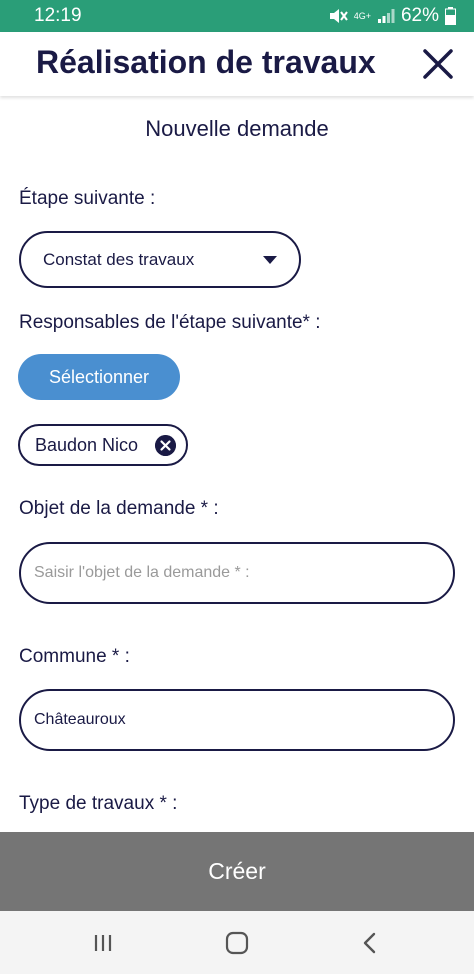 This screenshot has height=974, width=474. What do you see at coordinates (206, 62) in the screenshot?
I see `page-title: Réalisation de travaux` at bounding box center [206, 62].